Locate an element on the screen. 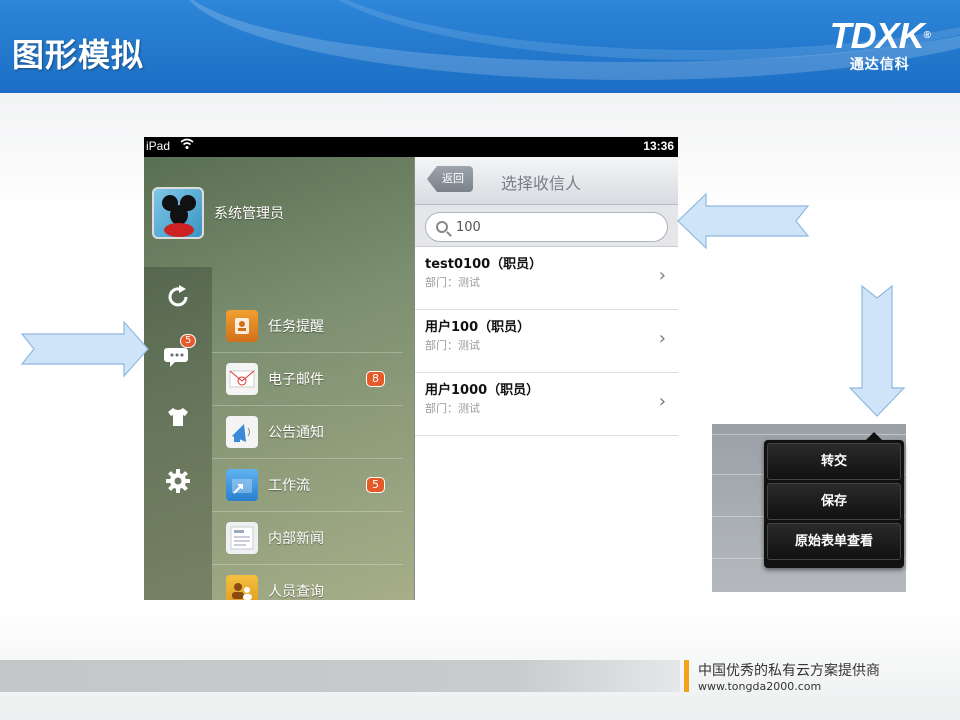 The width and height of the screenshot is (960, 720). menu-label: 公告通知 is located at coordinates (296, 433).